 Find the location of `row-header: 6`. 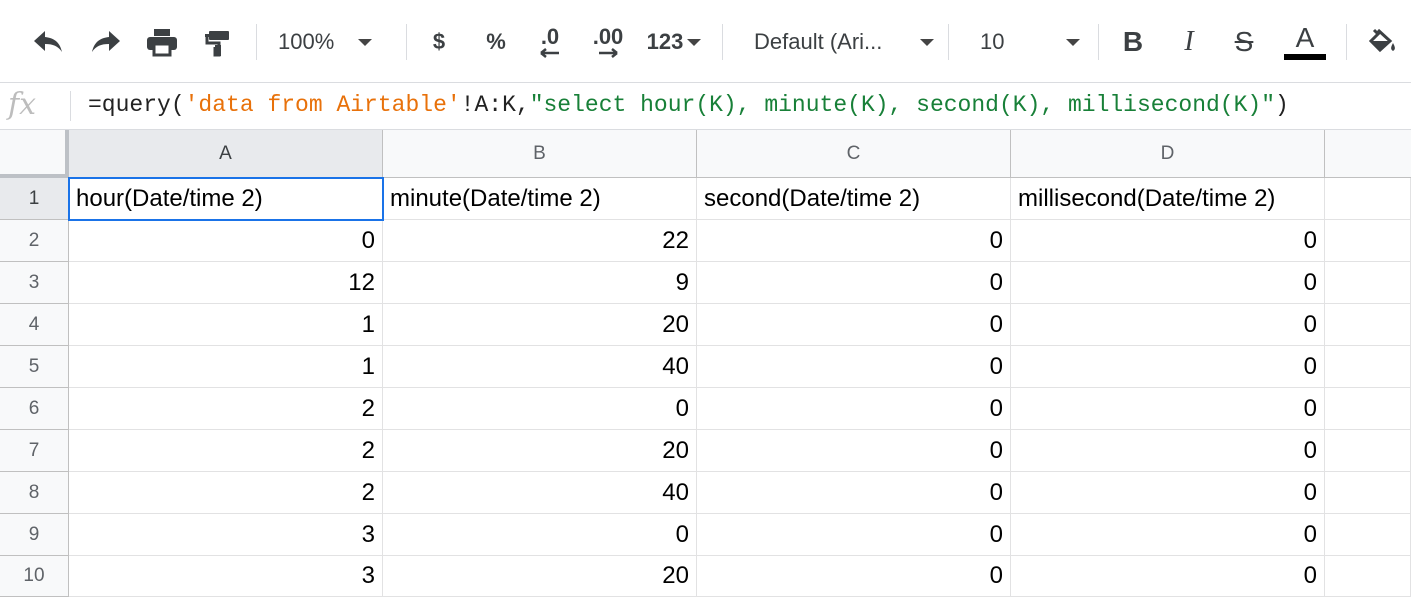

row-header: 6 is located at coordinates (34, 409).